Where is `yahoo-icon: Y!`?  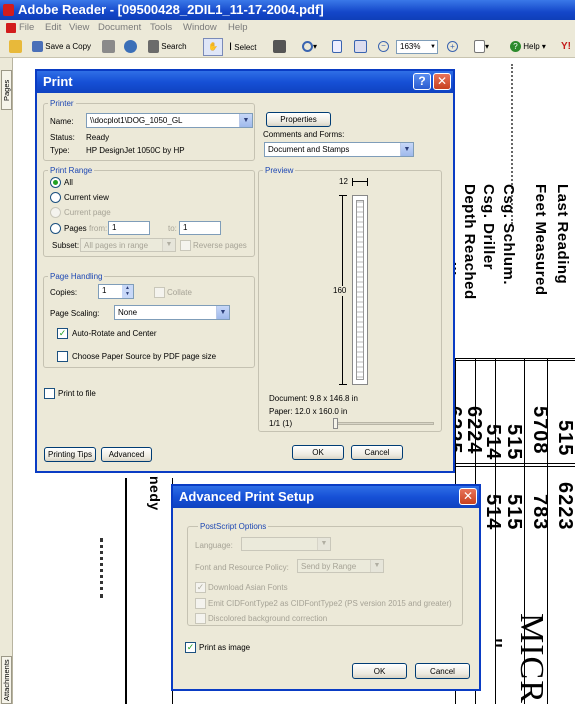
yahoo-icon: Y! is located at coordinates (566, 47).